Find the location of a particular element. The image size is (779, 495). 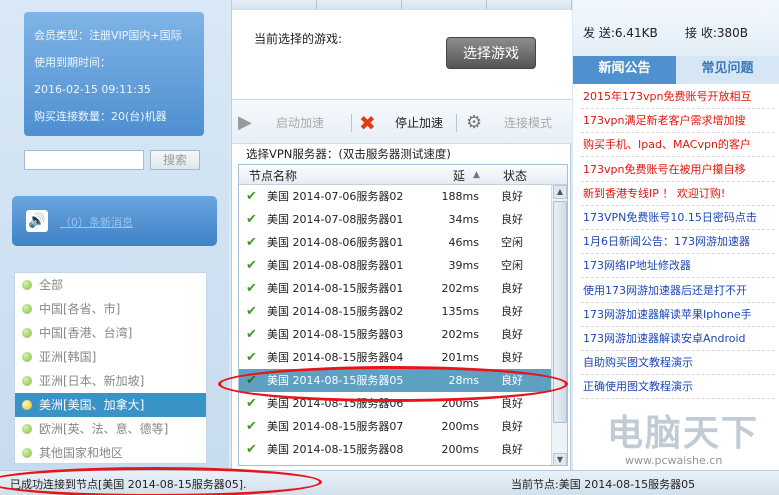

news-item: 173vpn满足新老客户需求增加搜 is located at coordinates (681, 121).